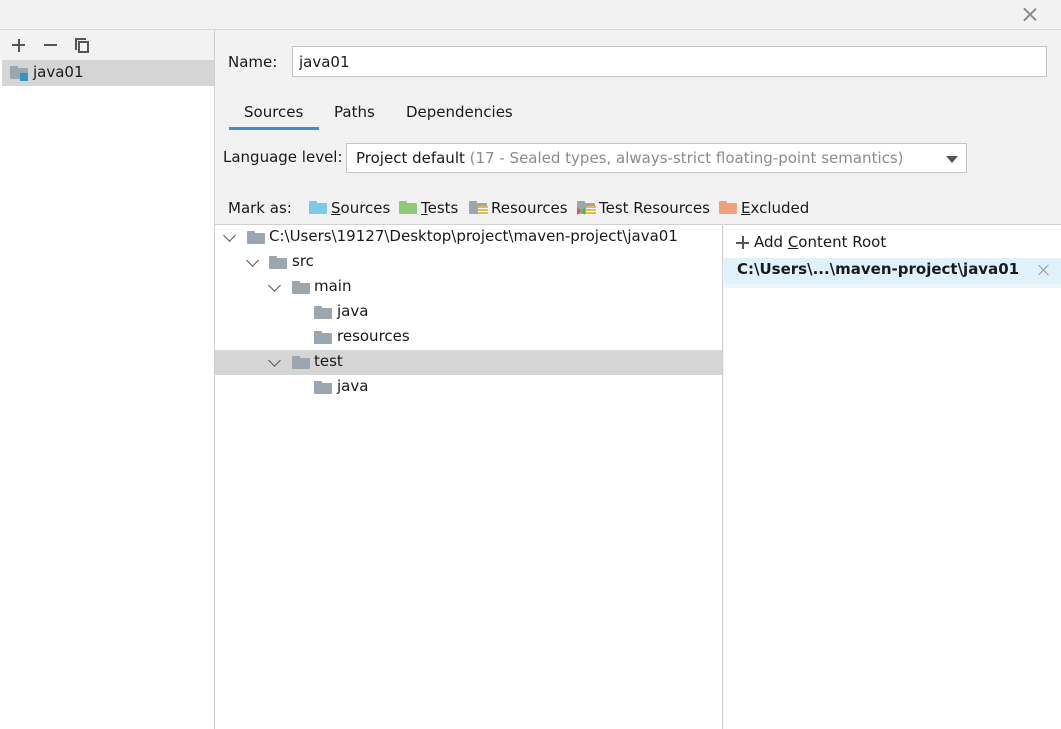 This screenshot has width=1061, height=729. I want to click on tab-dependencies: Dependencies, so click(459, 115).